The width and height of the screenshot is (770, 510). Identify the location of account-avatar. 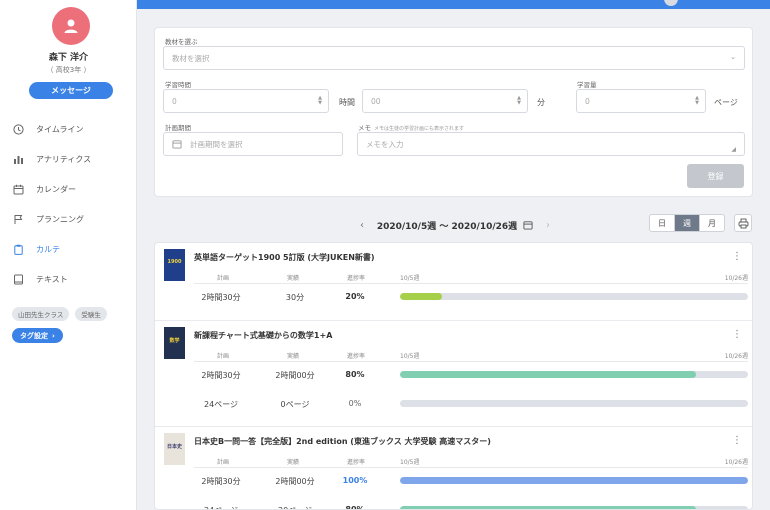
(671, 3).